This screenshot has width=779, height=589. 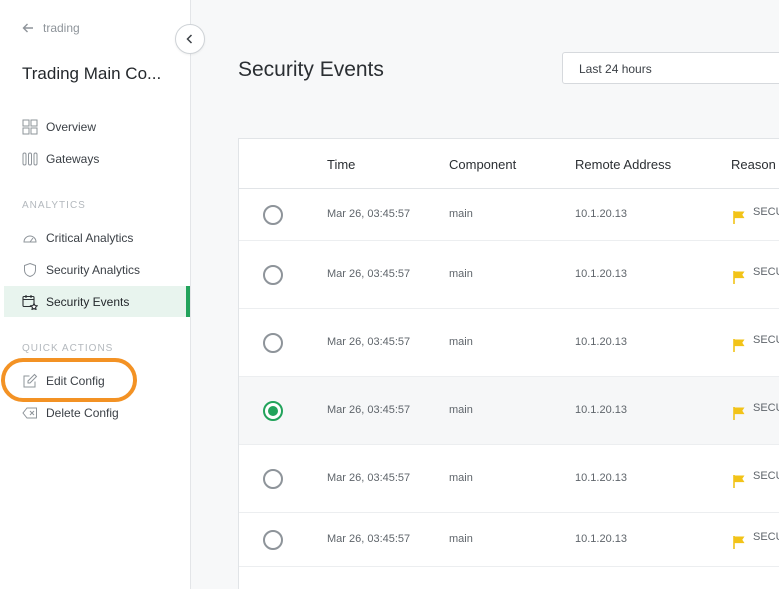 What do you see at coordinates (54, 205) in the screenshot?
I see `section-label-analytics: ANALYTICS` at bounding box center [54, 205].